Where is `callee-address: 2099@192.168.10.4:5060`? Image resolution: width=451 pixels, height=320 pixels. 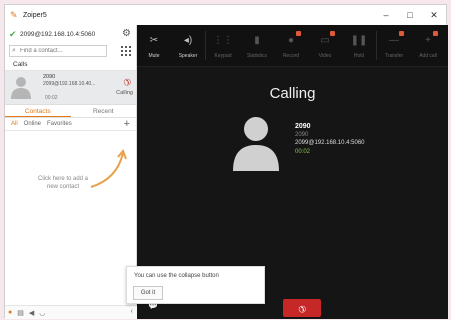
callee-address: 2099@192.168.10.4:5060 is located at coordinates (330, 143).